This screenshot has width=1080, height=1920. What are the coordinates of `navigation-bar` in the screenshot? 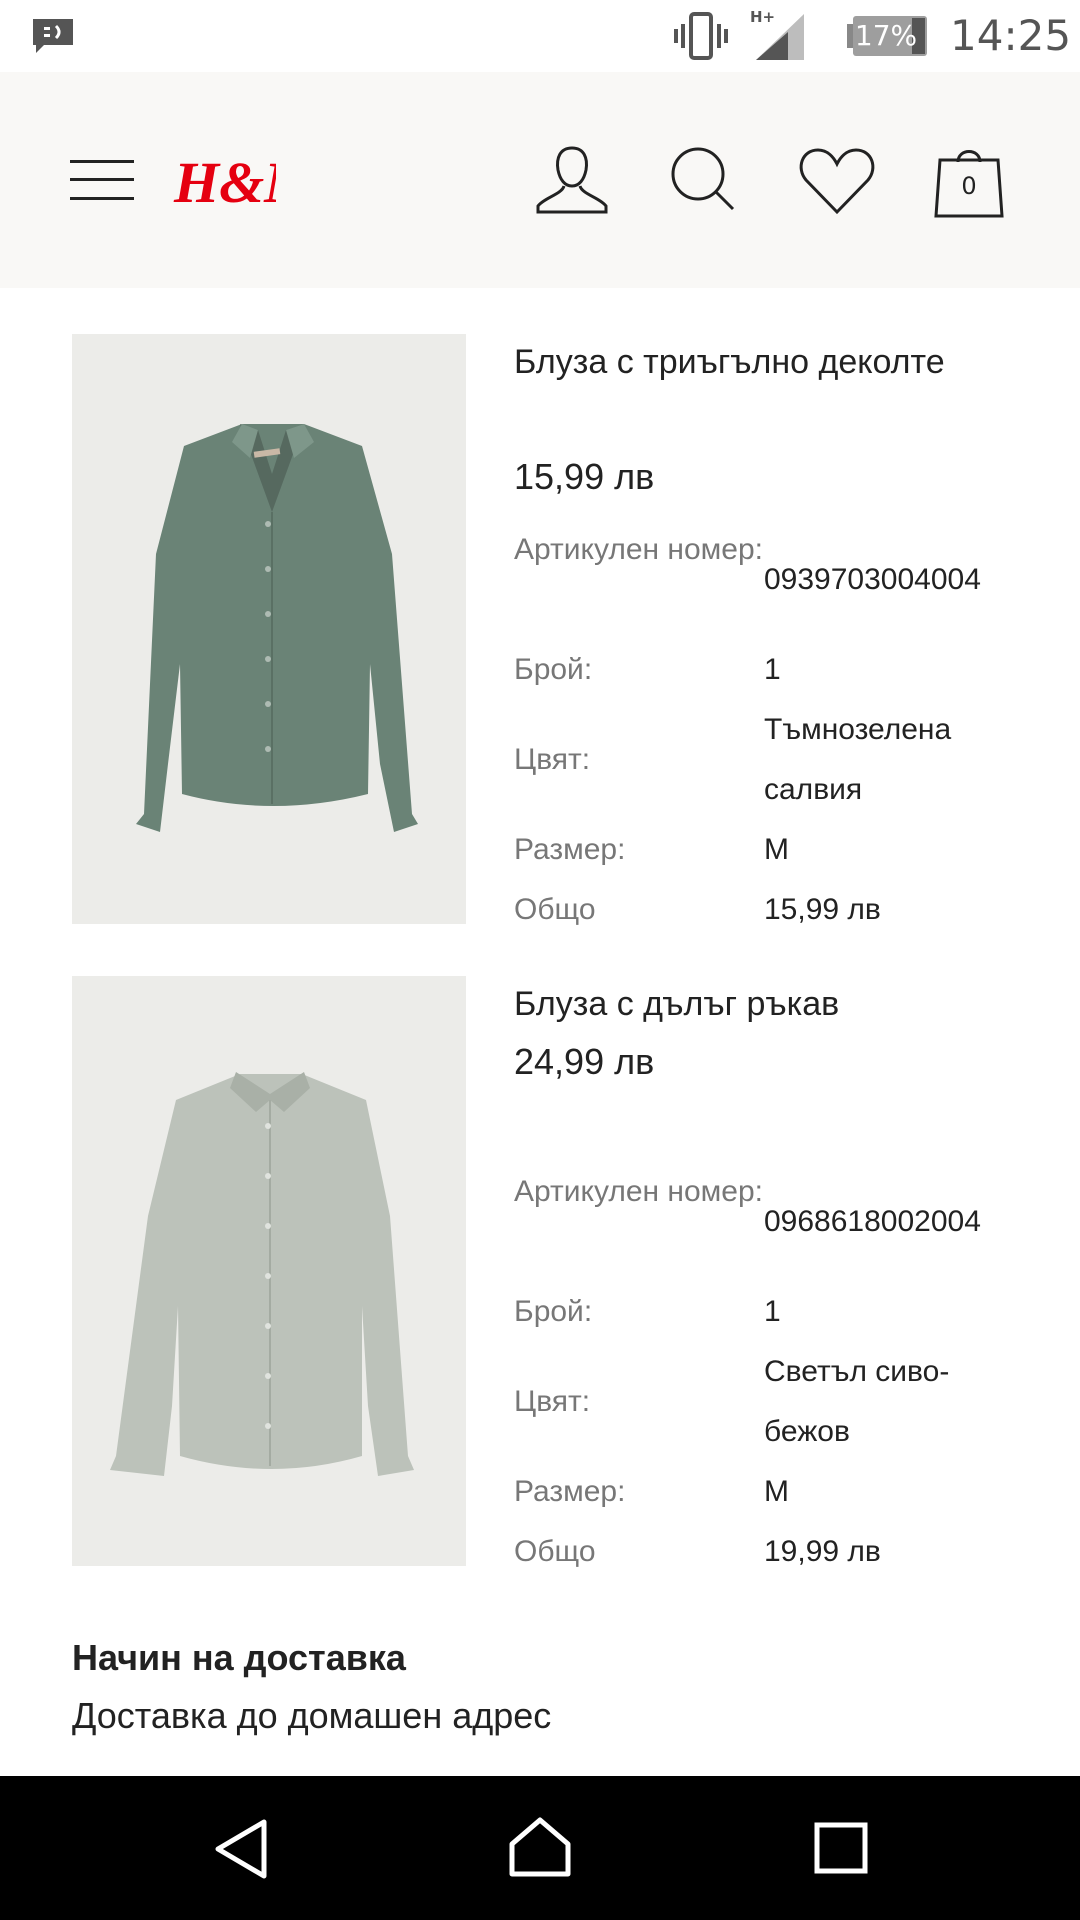 It's located at (540, 1848).